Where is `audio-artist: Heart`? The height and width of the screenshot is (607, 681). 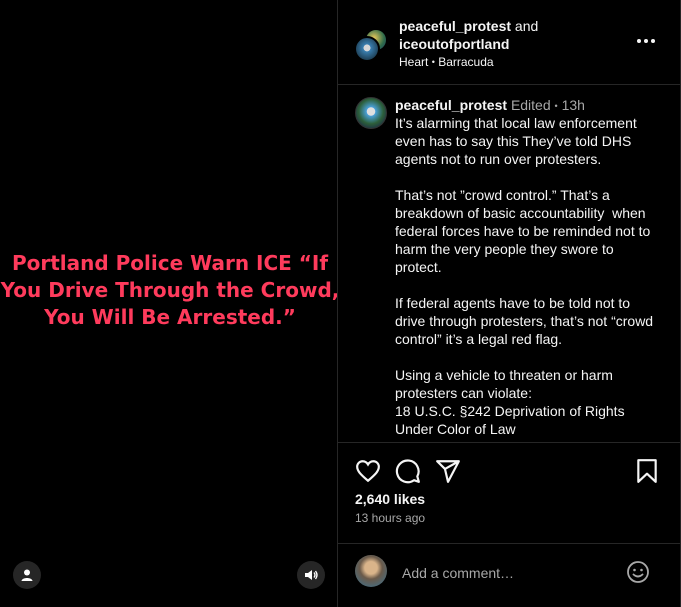 audio-artist: Heart is located at coordinates (414, 62).